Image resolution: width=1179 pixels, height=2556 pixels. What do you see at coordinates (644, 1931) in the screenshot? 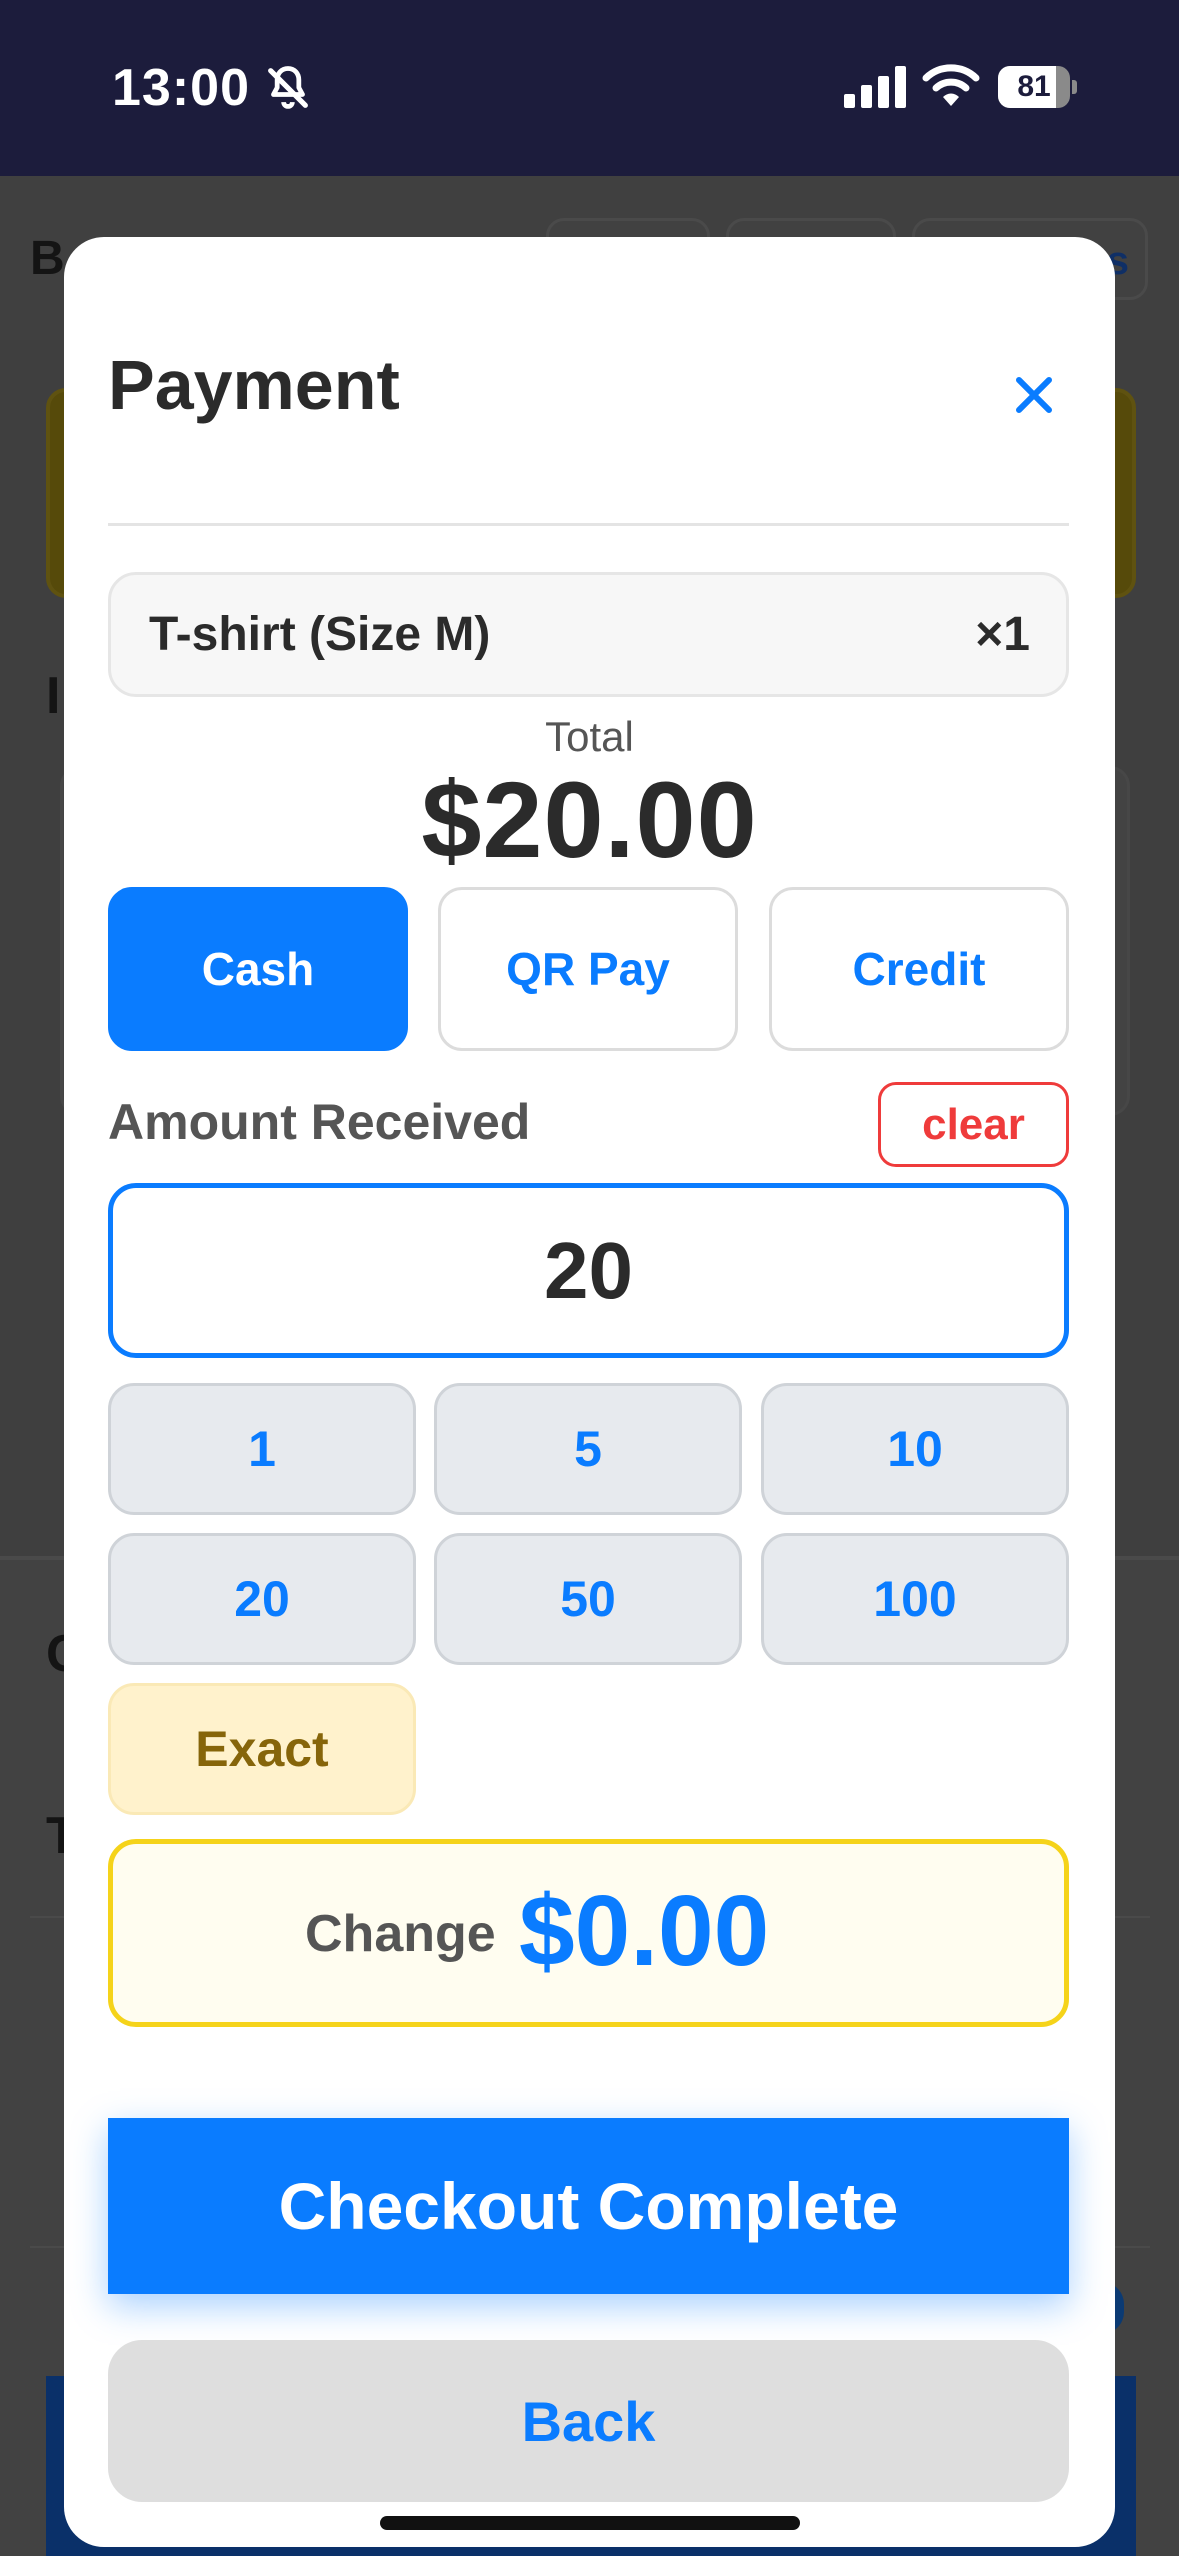
I see `change-amount: $0.00` at bounding box center [644, 1931].